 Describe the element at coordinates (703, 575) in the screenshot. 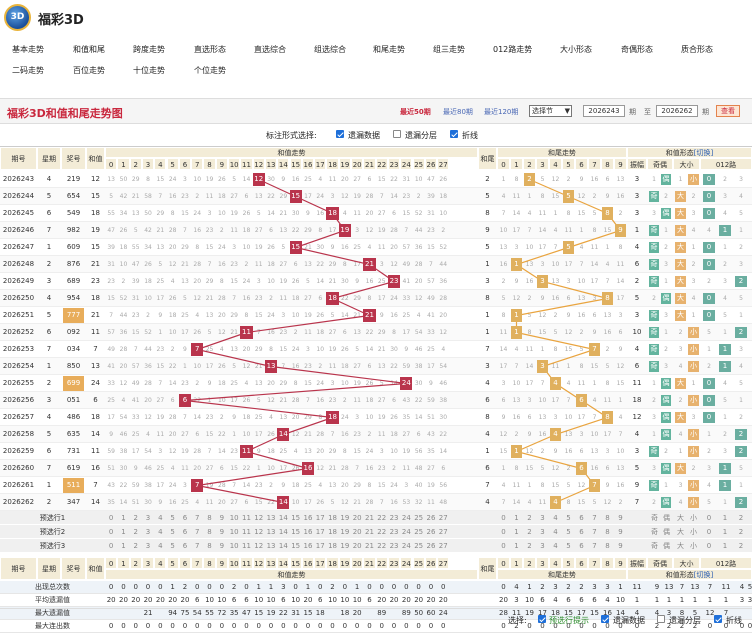

I see `shape-switch-link: [切换]` at that location.